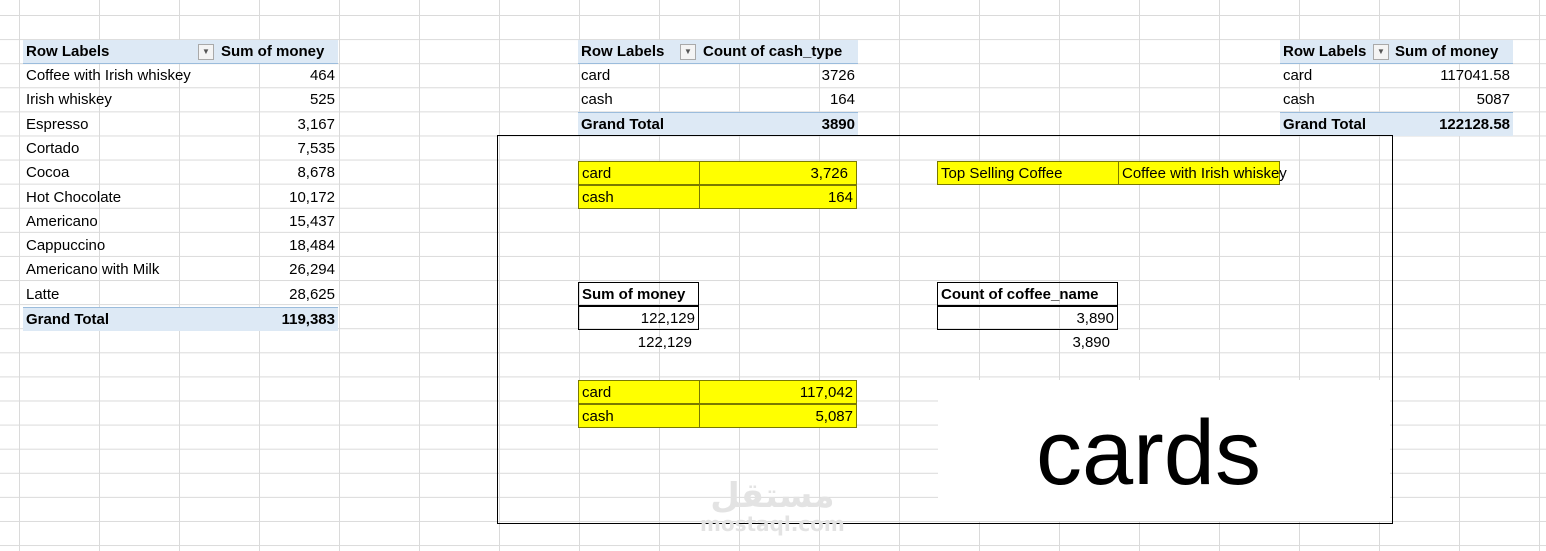  What do you see at coordinates (278, 319) in the screenshot?
I see `pivot-grand-total-value: 119,383` at bounding box center [278, 319].